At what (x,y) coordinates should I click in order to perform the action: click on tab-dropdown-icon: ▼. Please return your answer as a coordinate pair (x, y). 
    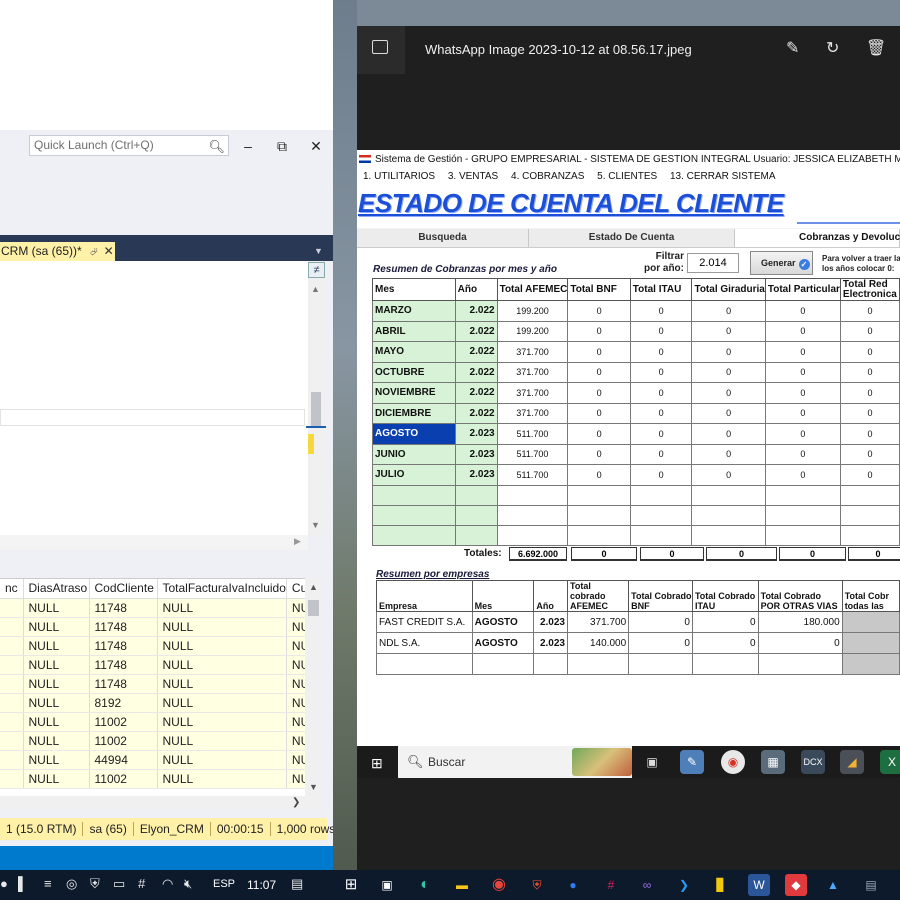
    Looking at the image, I should click on (318, 251).